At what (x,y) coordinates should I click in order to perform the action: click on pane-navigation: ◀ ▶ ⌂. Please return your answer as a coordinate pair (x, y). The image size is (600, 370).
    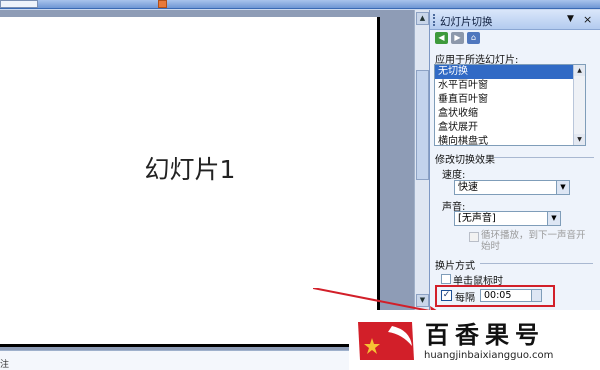
    Looking at the image, I should click on (515, 38).